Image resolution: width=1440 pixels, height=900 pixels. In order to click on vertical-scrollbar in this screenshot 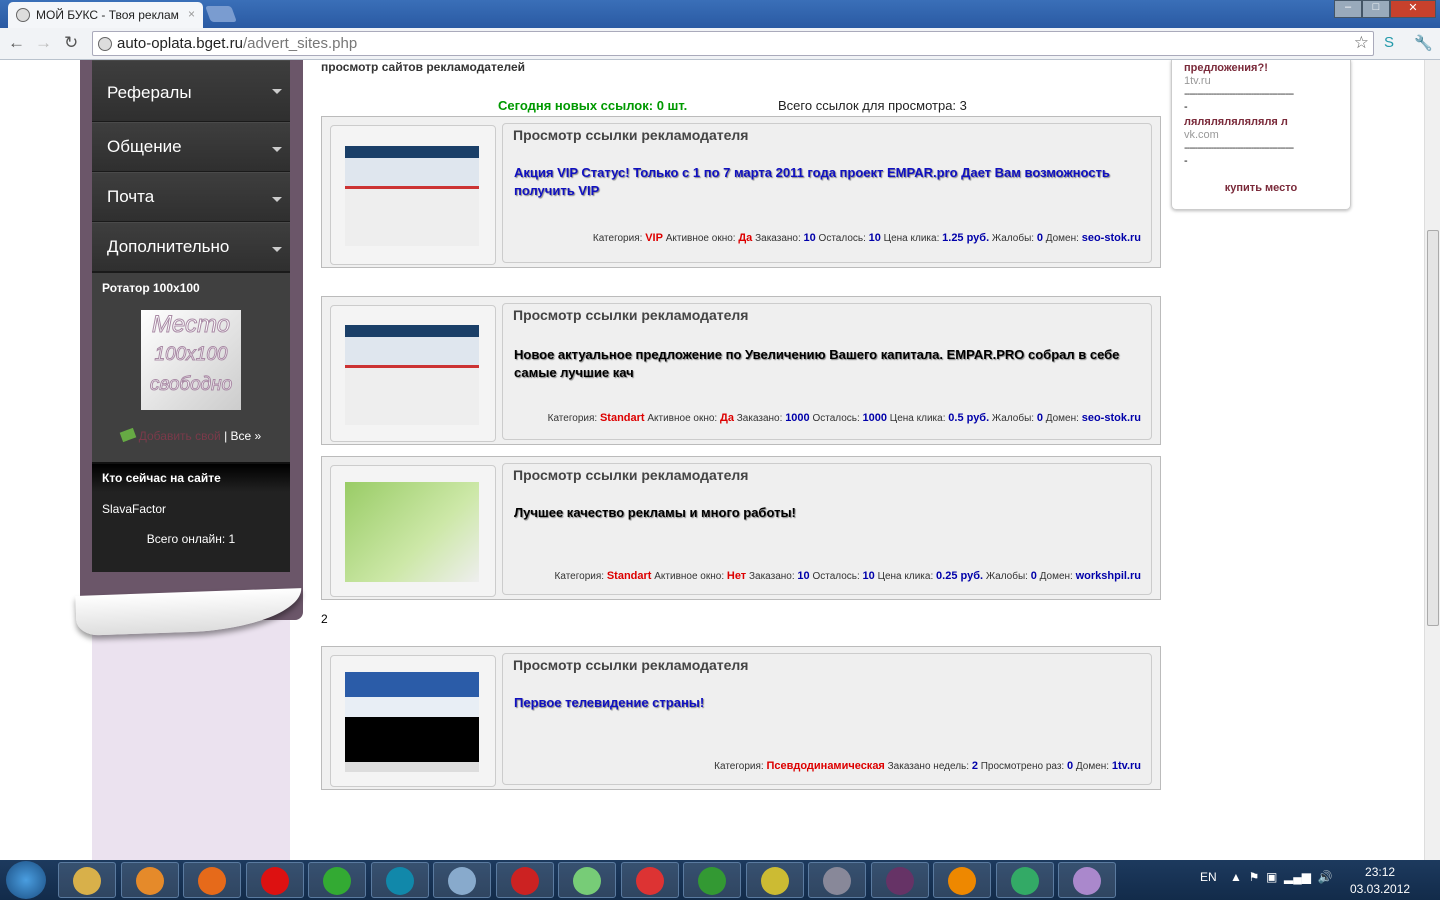, I will do `click(1432, 460)`.